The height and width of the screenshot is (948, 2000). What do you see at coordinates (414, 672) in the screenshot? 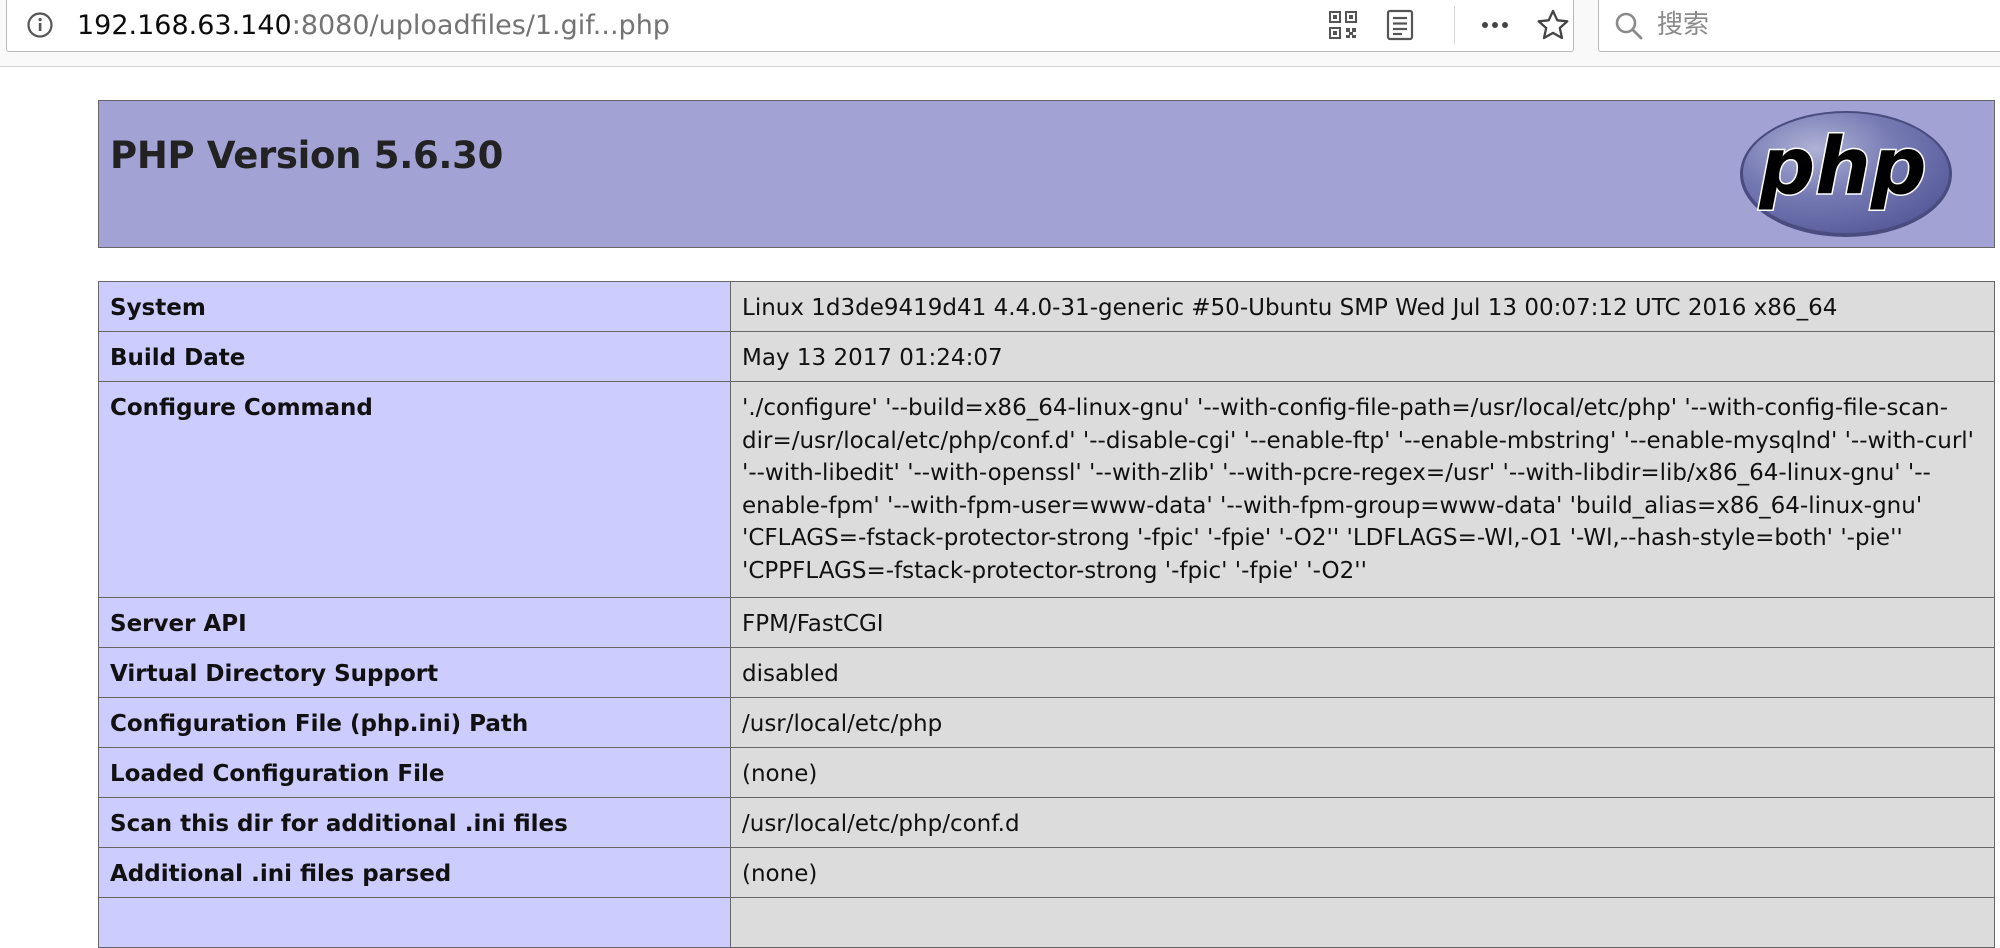
I see `row-key: Virtual Directory Support` at bounding box center [414, 672].